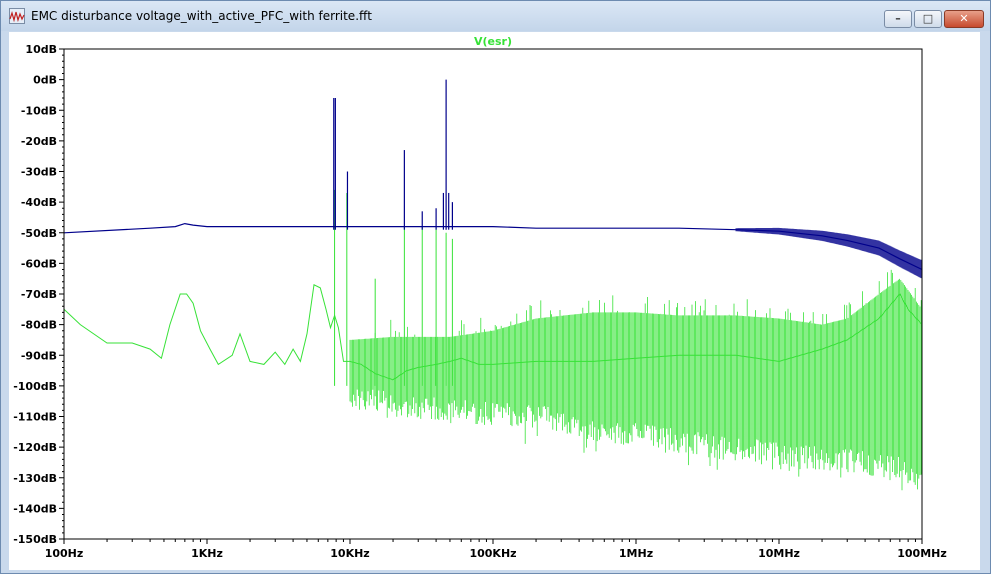 This screenshot has height=574, width=991. Describe the element at coordinates (636, 553) in the screenshot. I see `x-tick-label: 1MHz` at that location.